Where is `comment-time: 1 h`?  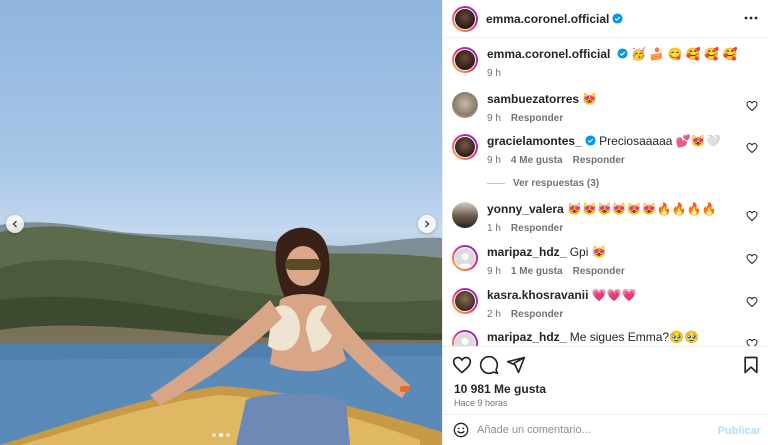
comment-time: 1 h is located at coordinates (494, 228).